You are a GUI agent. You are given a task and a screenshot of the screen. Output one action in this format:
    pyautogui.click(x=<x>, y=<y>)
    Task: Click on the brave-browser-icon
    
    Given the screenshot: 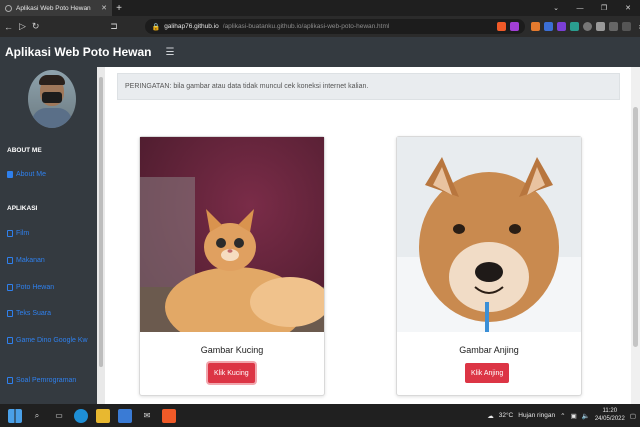 What is the action you would take?
    pyautogui.click(x=169, y=415)
    